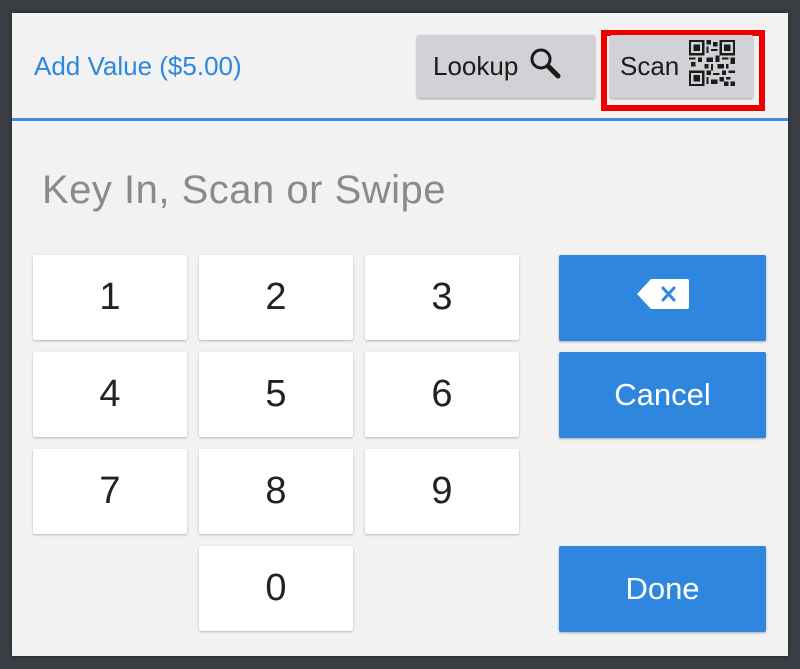 The height and width of the screenshot is (669, 800). I want to click on key-9: 9, so click(442, 491).